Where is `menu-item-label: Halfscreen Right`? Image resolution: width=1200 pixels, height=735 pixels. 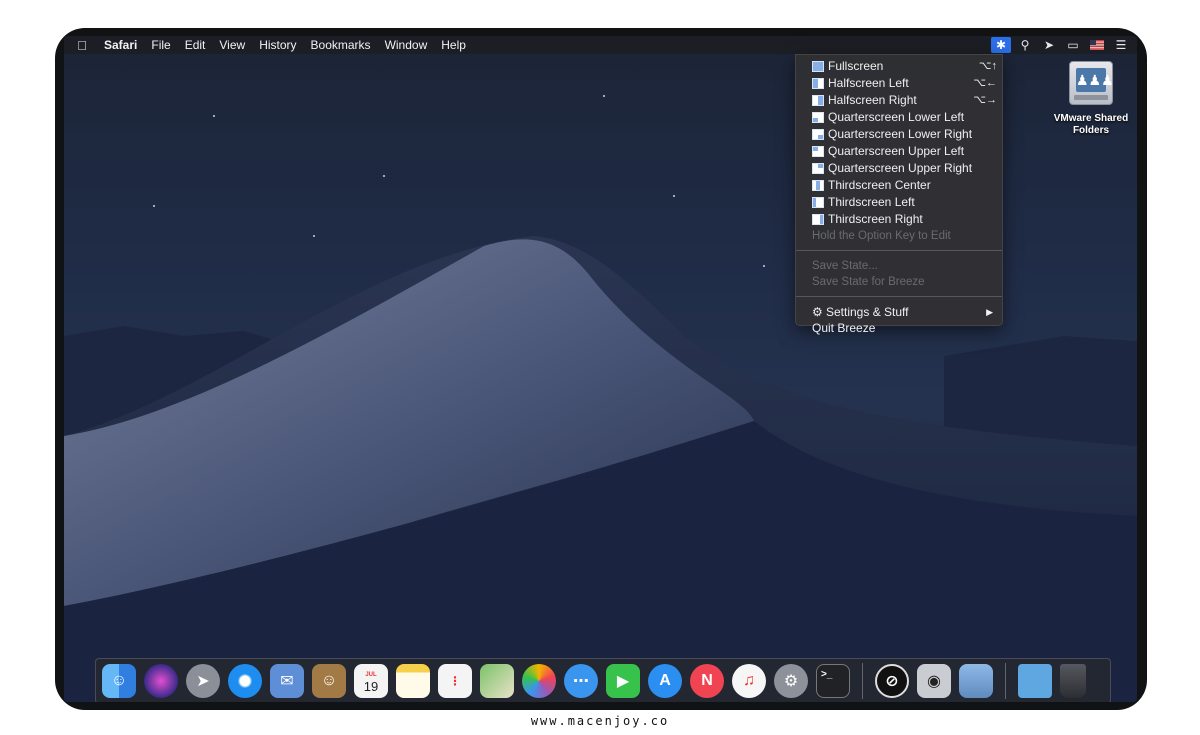
menu-item-label: Halfscreen Right is located at coordinates (872, 100).